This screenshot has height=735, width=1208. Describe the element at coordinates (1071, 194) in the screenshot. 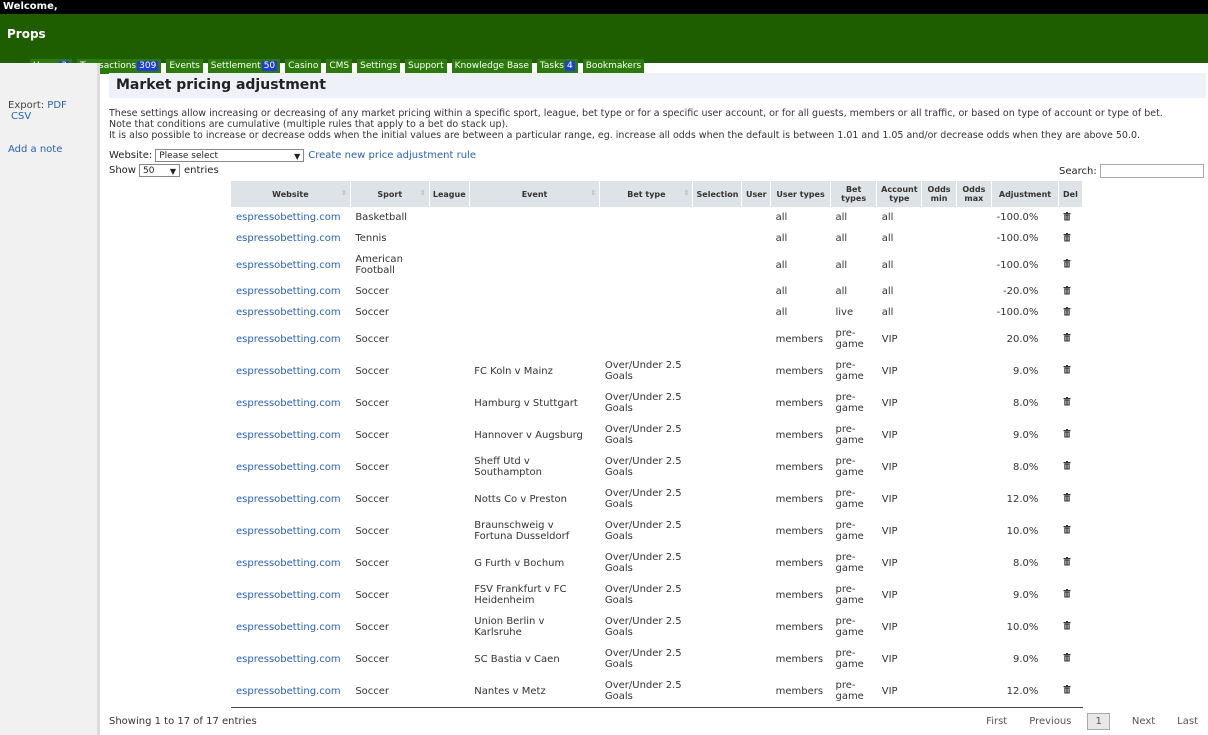

I see `column-header: Del` at that location.